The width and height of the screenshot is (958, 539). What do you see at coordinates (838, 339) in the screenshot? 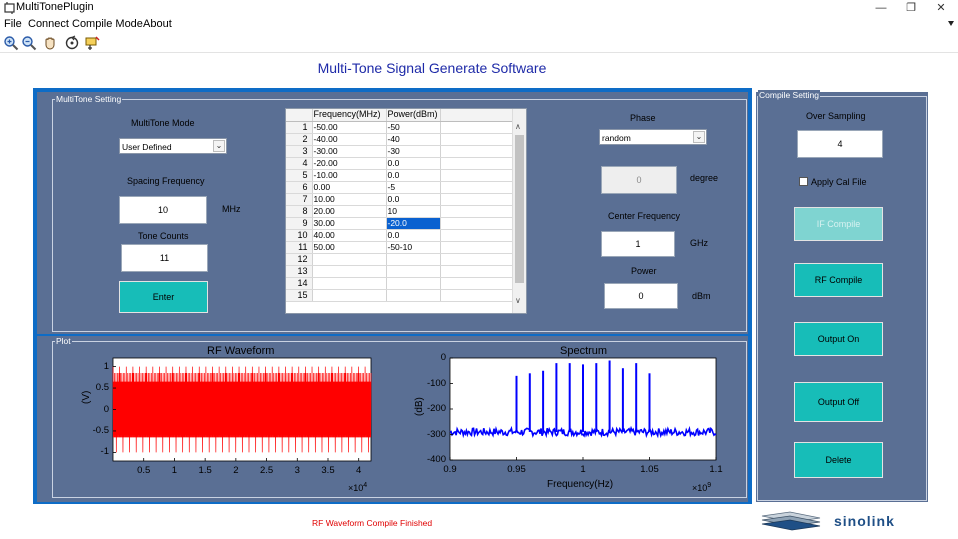
I see `output-on-button: Output On` at bounding box center [838, 339].